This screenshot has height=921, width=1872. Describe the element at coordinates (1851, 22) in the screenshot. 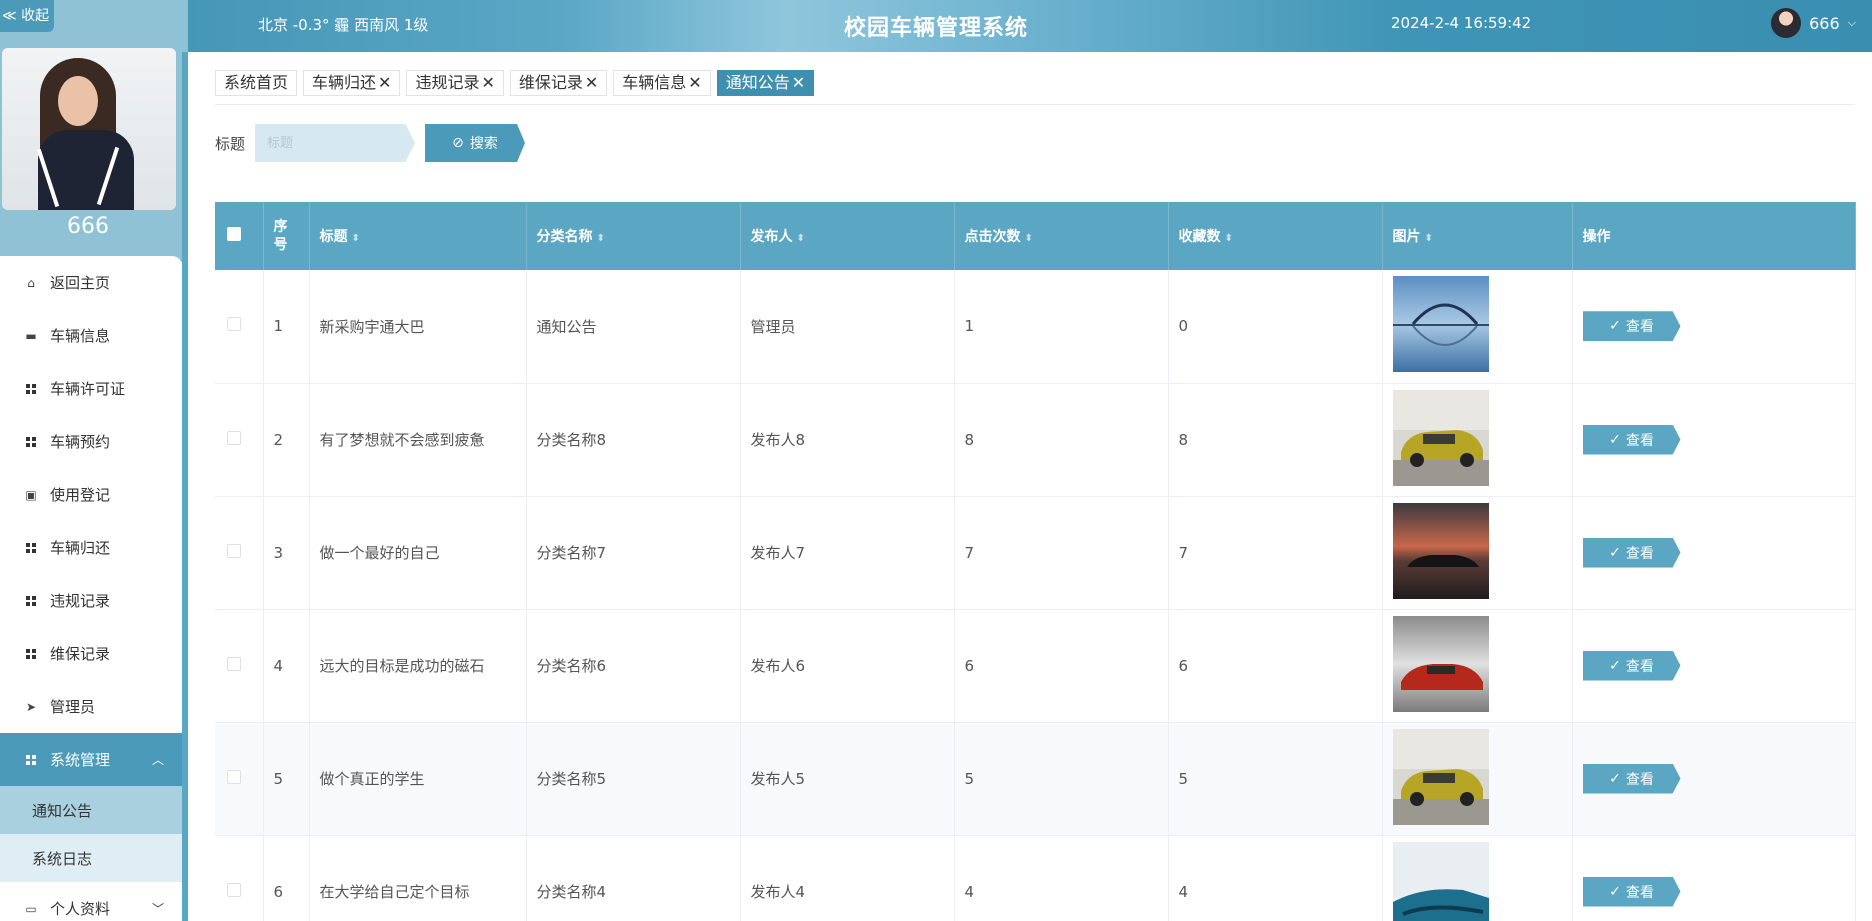

I see `chevron-down-icon: ⌵` at that location.